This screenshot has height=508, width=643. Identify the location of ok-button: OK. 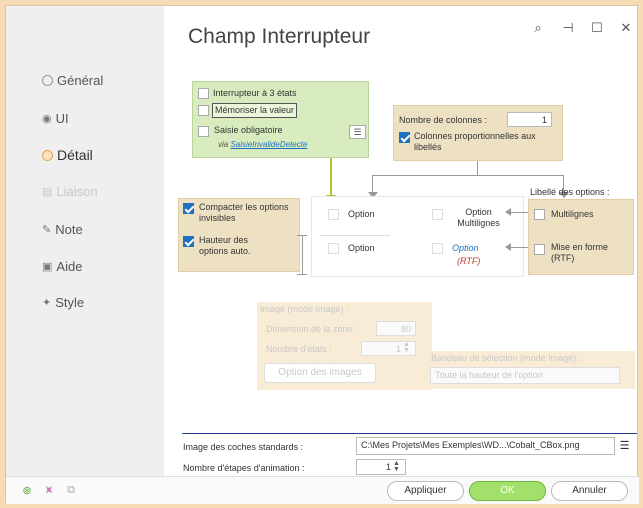
(507, 491).